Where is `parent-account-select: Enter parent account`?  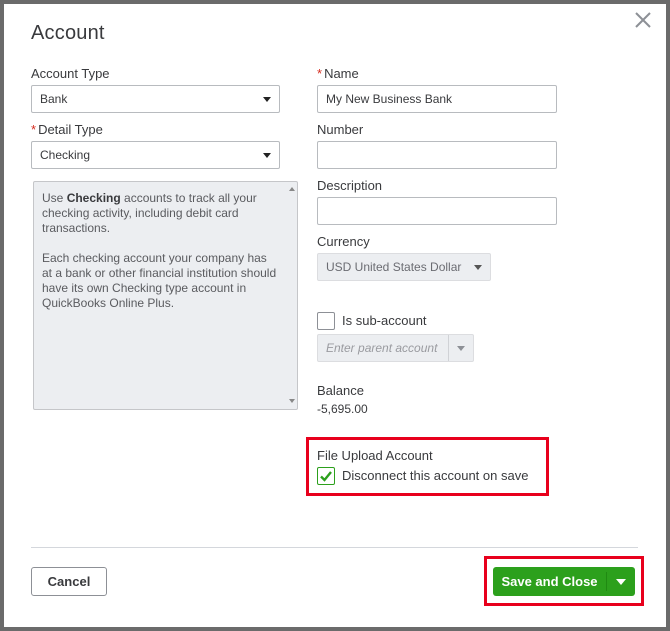 parent-account-select: Enter parent account is located at coordinates (395, 348).